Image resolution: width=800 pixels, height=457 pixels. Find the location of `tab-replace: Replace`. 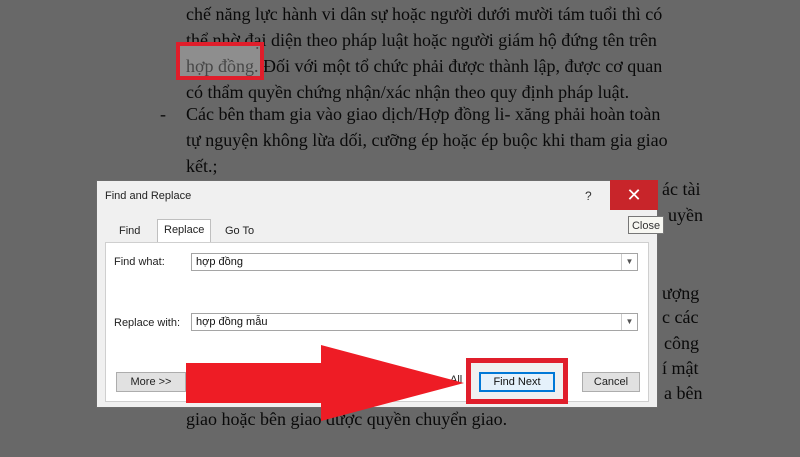

tab-replace: Replace is located at coordinates (184, 231).